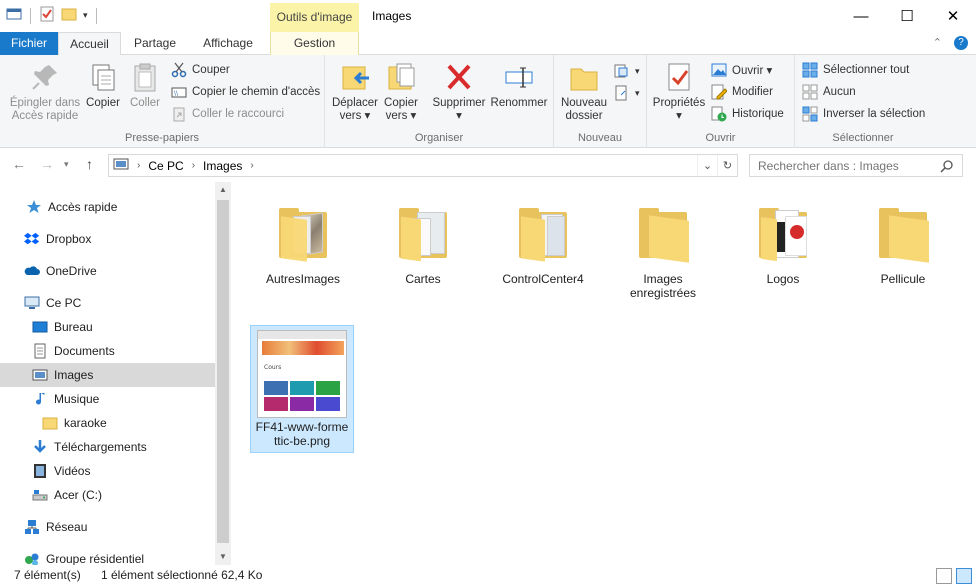 This screenshot has height=587, width=976. Describe the element at coordinates (637, 92) in the screenshot. I see `easy-access-dropdown-icon: ▾` at that location.